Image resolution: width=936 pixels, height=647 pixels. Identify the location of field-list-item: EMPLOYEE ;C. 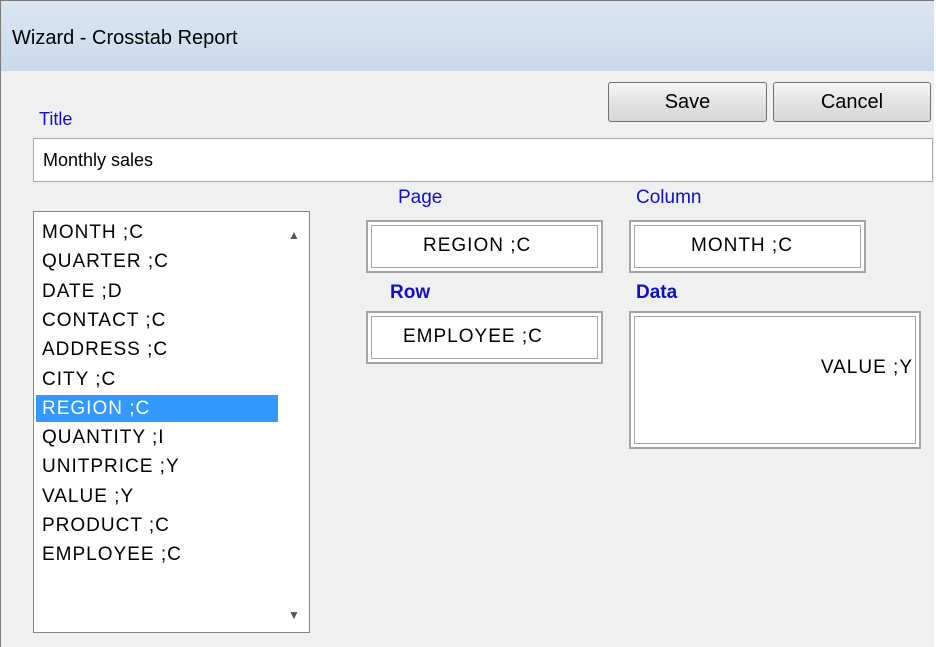
(157, 554).